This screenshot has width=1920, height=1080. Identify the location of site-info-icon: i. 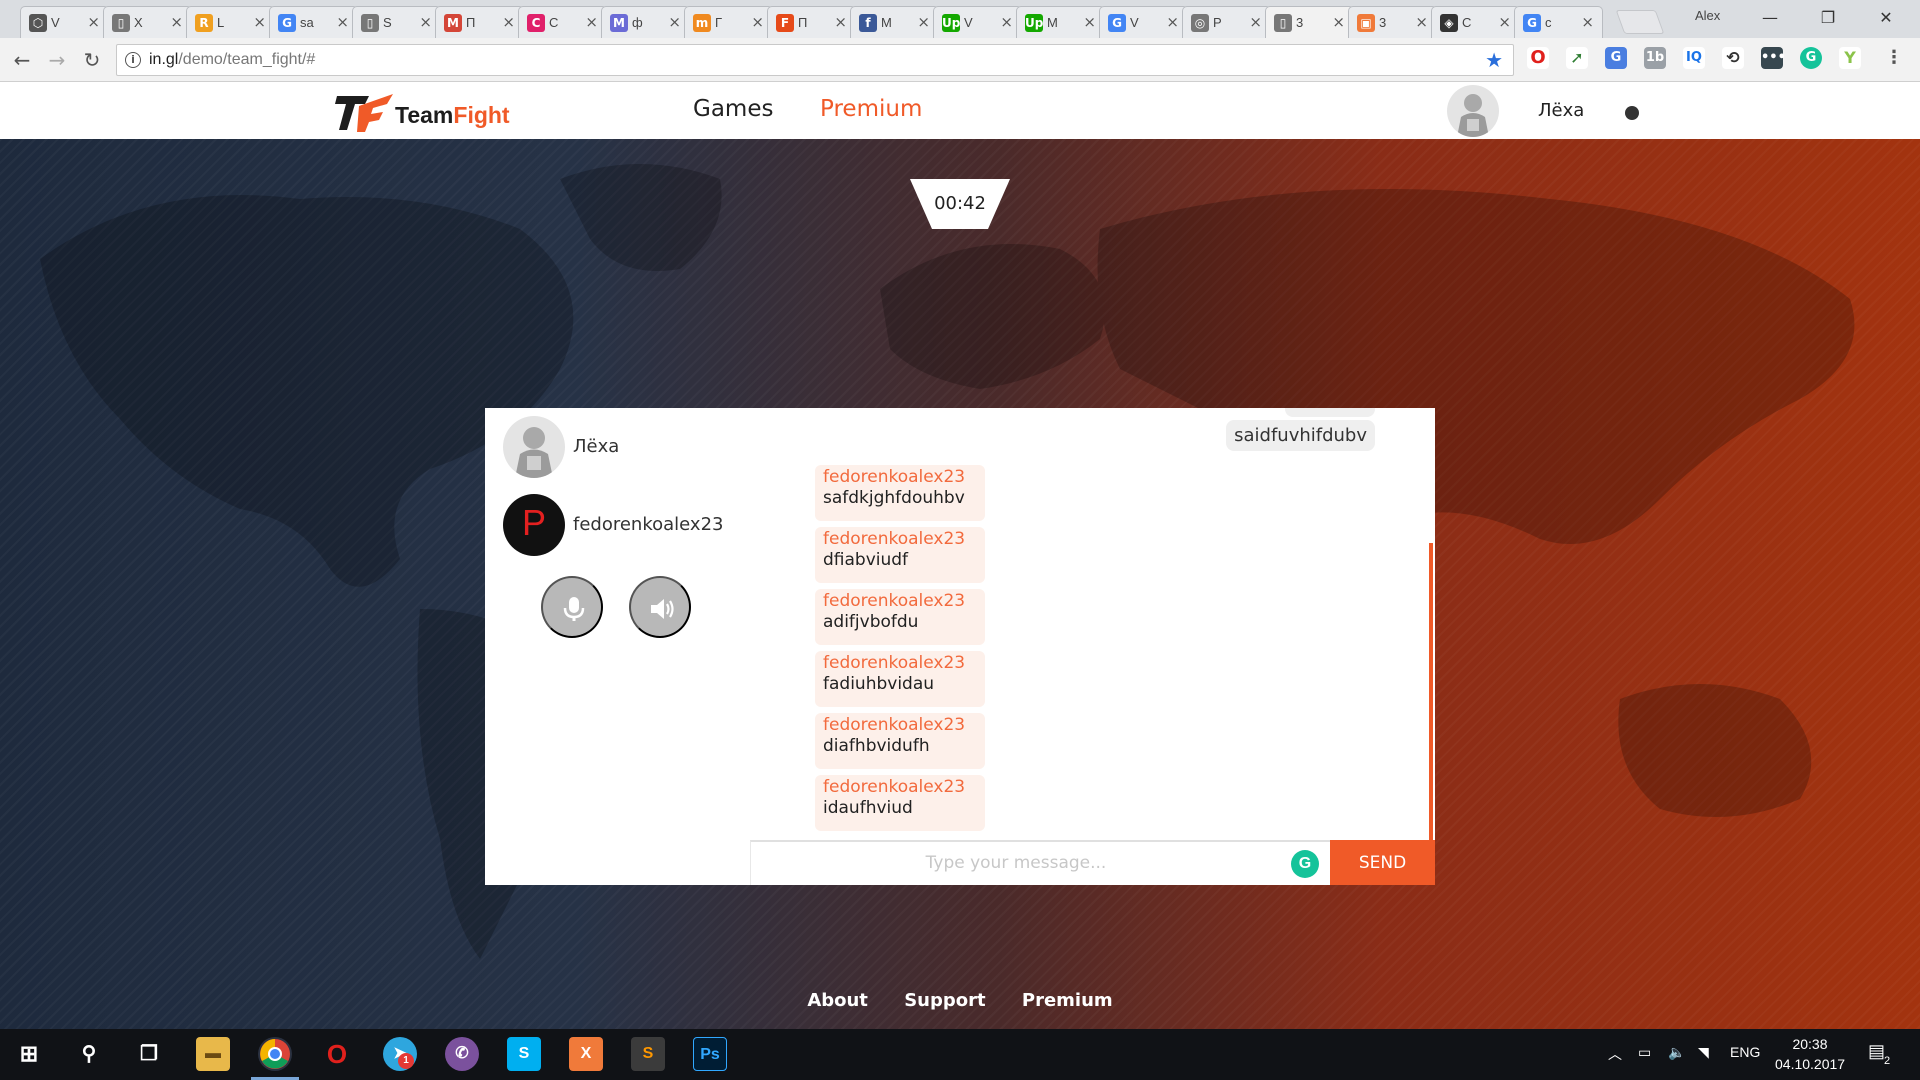
(133, 60).